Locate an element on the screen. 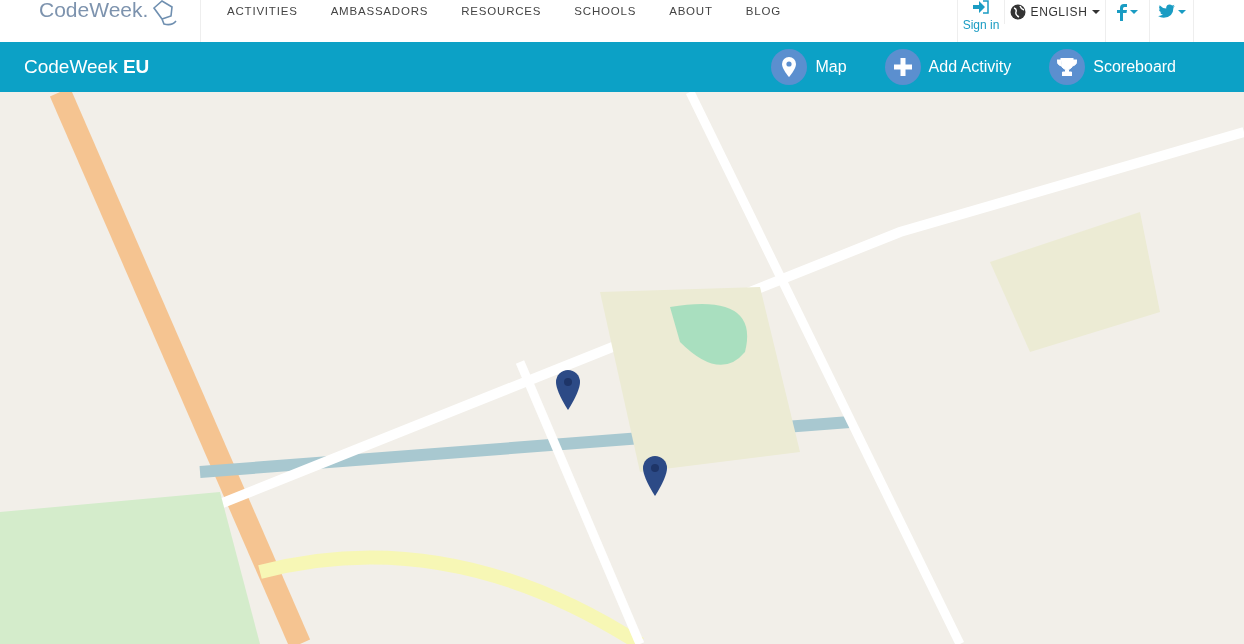  nav-link: ACTIVITIES is located at coordinates (262, 8).